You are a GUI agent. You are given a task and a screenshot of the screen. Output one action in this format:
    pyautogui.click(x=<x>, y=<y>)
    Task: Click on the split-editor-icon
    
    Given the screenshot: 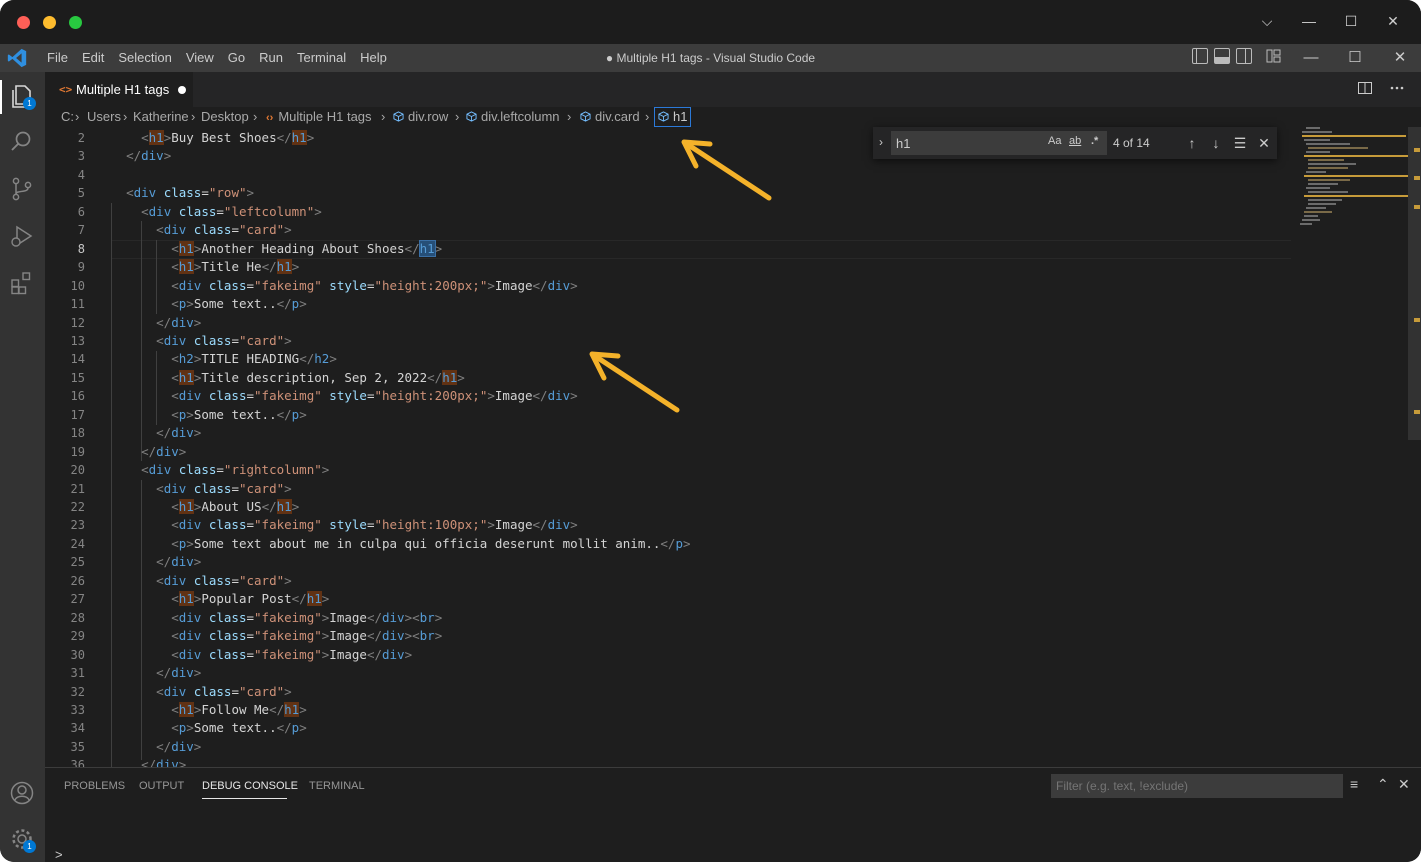 What is the action you would take?
    pyautogui.click(x=1365, y=88)
    